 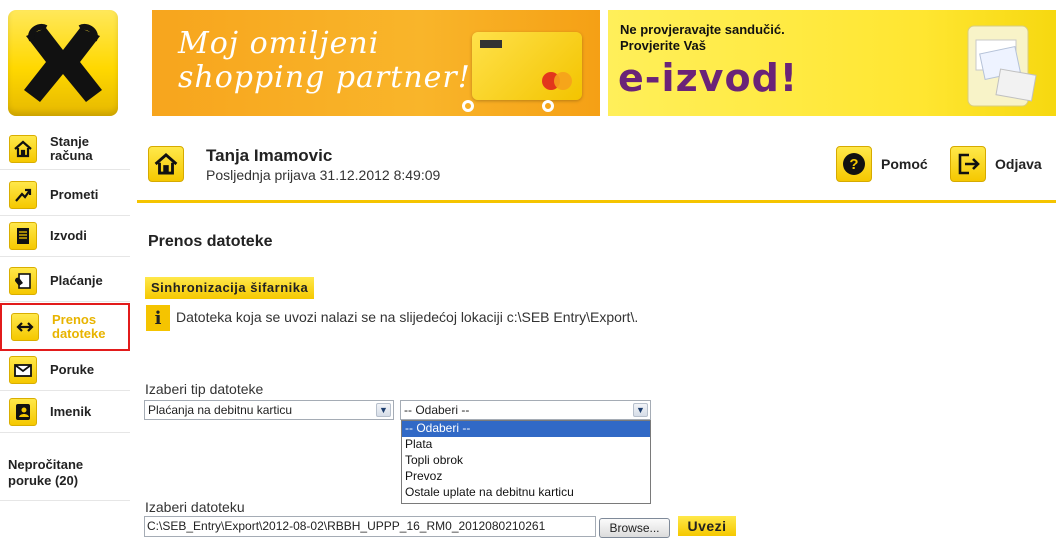 What do you see at coordinates (25, 327) in the screenshot?
I see `transfer-arrows-icon` at bounding box center [25, 327].